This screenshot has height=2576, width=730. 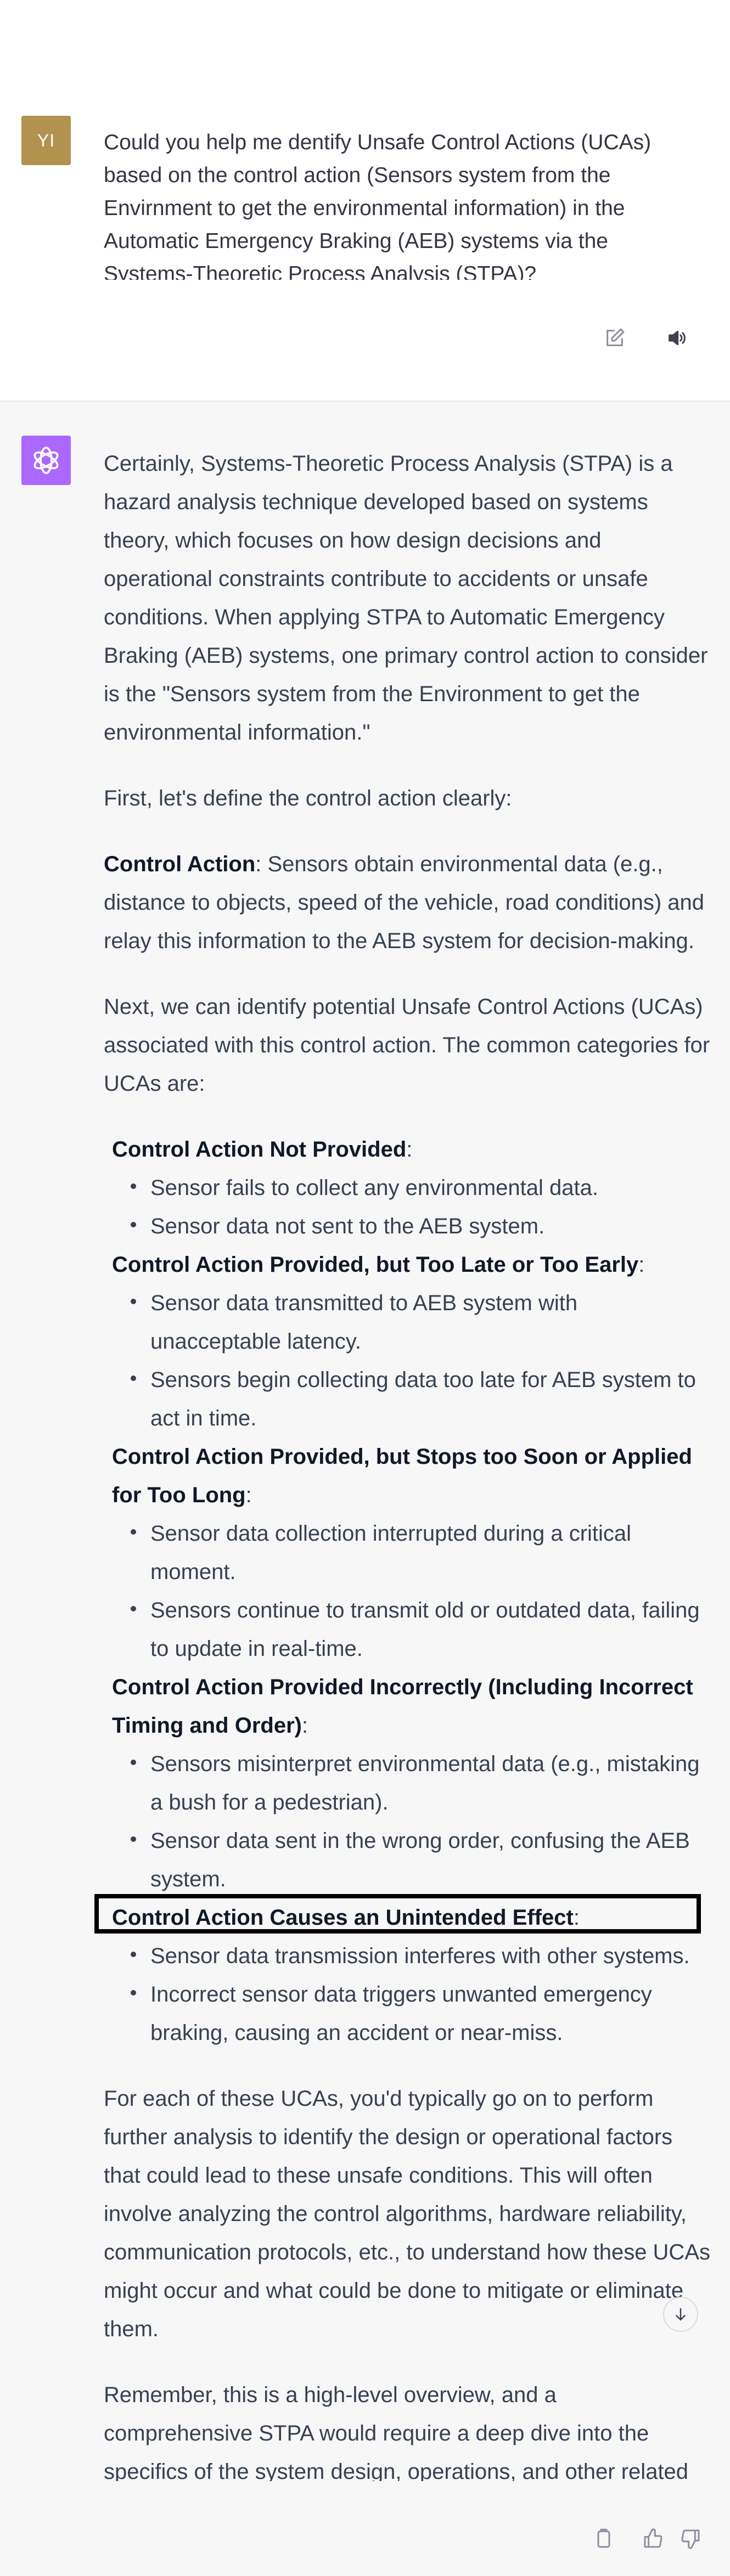 I want to click on read-aloud-button, so click(x=677, y=338).